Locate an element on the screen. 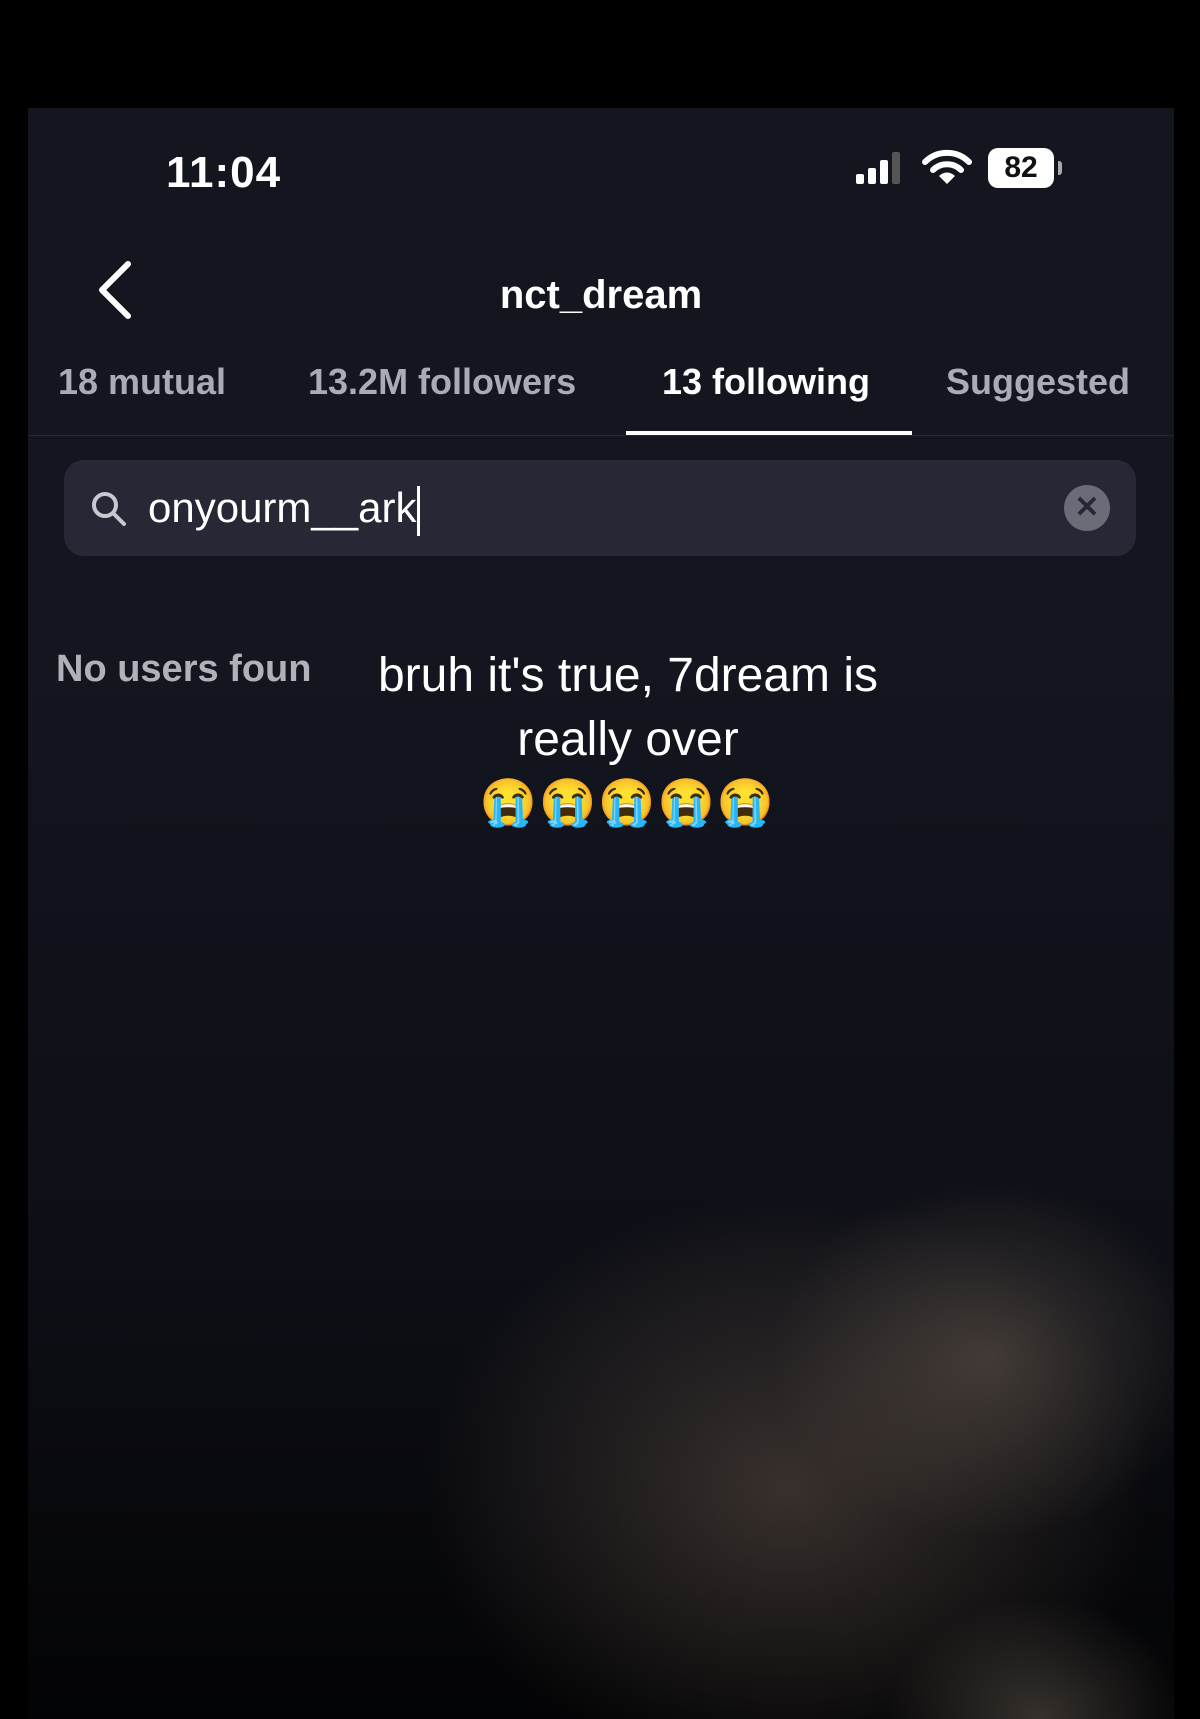 The height and width of the screenshot is (1719, 1200). status-icons: 82 is located at coordinates (958, 168).